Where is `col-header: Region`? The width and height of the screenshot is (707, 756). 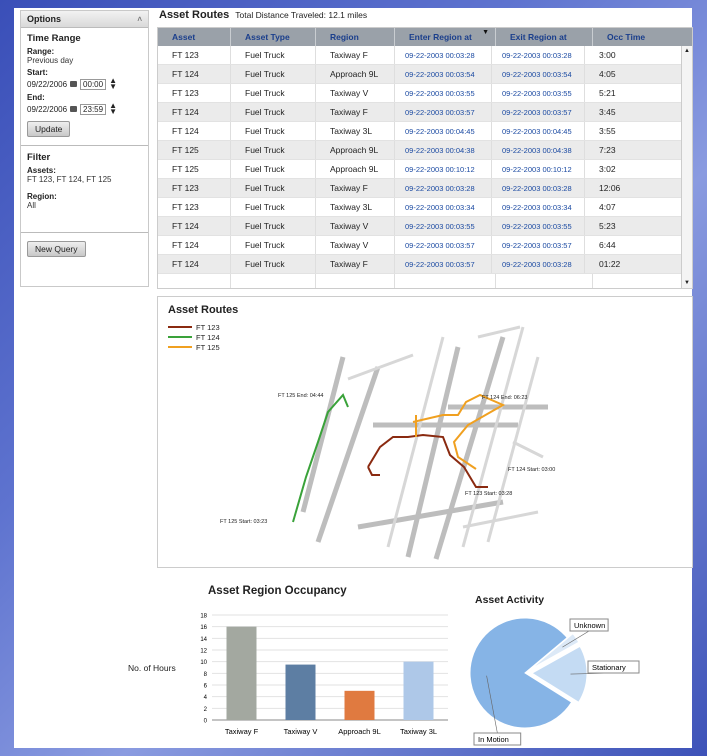
col-header: Region is located at coordinates (355, 37).